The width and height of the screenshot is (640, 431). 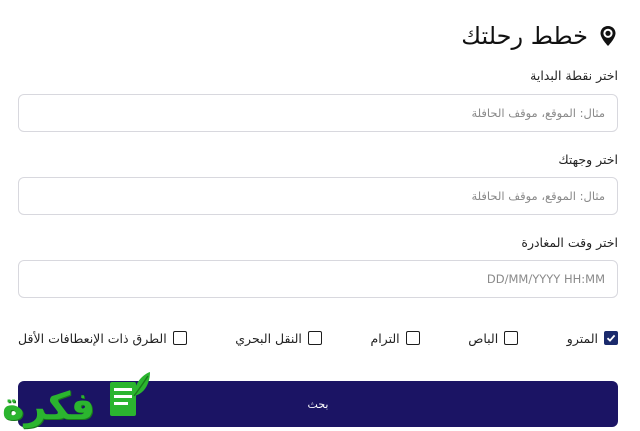 I want to click on metro-checkbox, so click(x=611, y=338).